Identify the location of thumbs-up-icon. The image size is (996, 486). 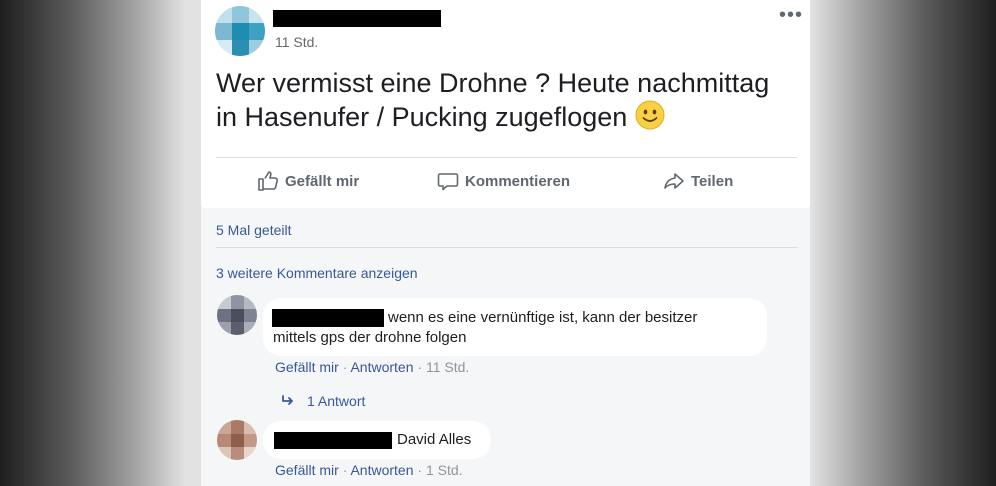
(268, 181).